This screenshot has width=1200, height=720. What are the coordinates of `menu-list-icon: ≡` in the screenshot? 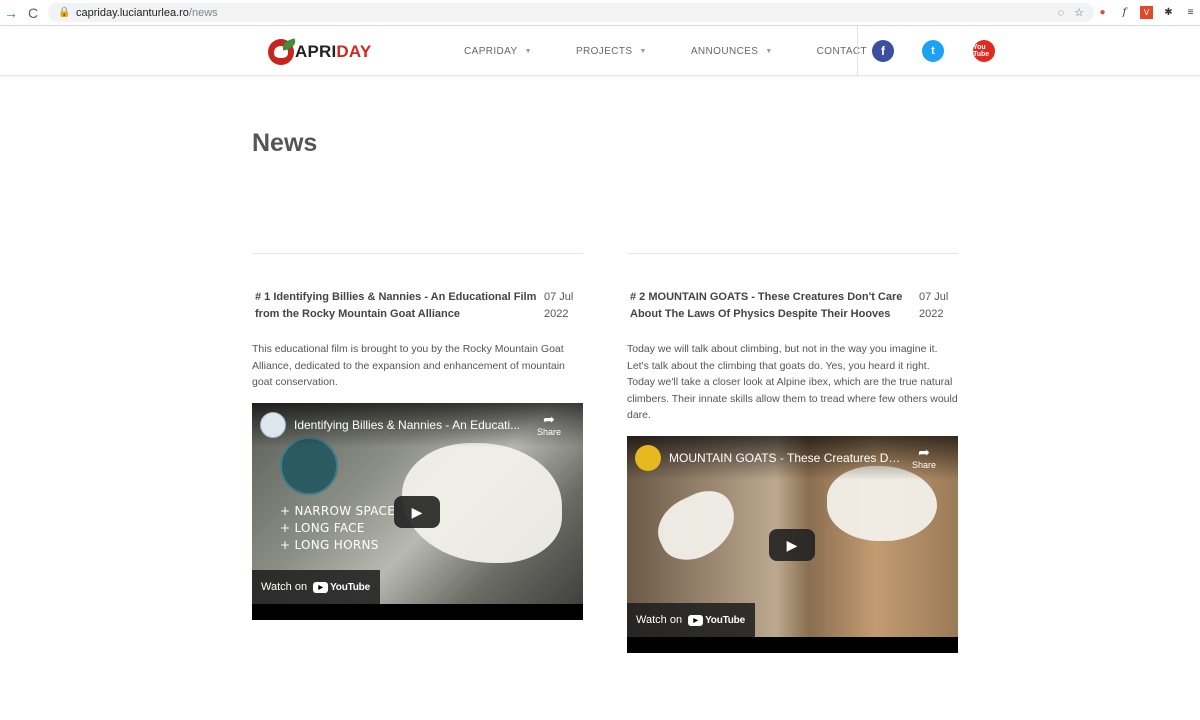 It's located at (1190, 12).